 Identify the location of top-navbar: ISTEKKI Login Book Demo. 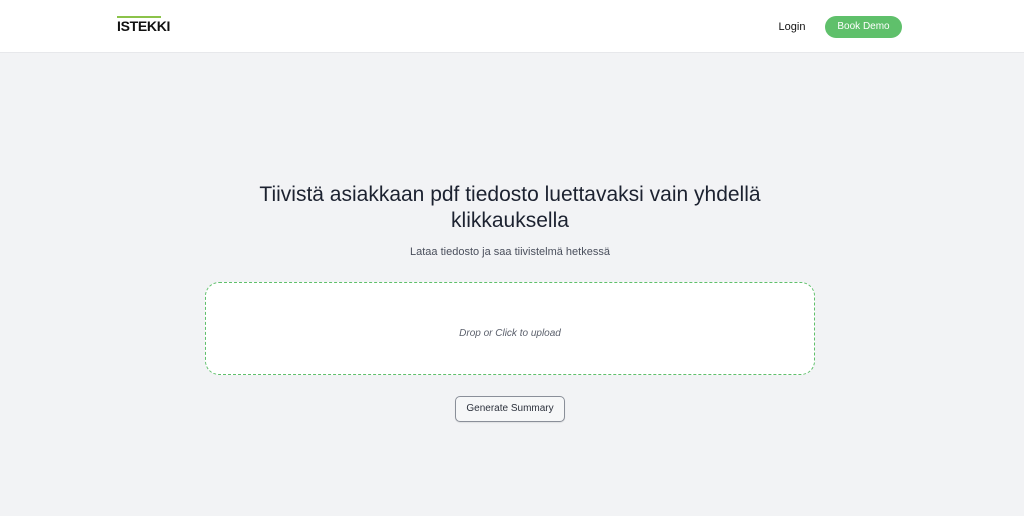
(512, 26).